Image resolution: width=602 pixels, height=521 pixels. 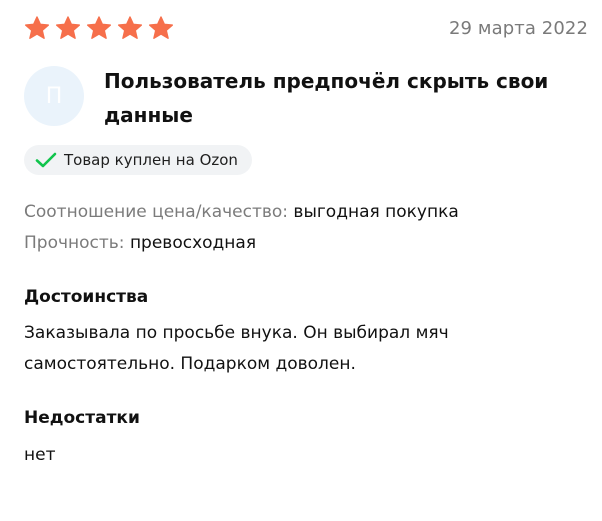 I want to click on avatar: П, so click(x=54, y=96).